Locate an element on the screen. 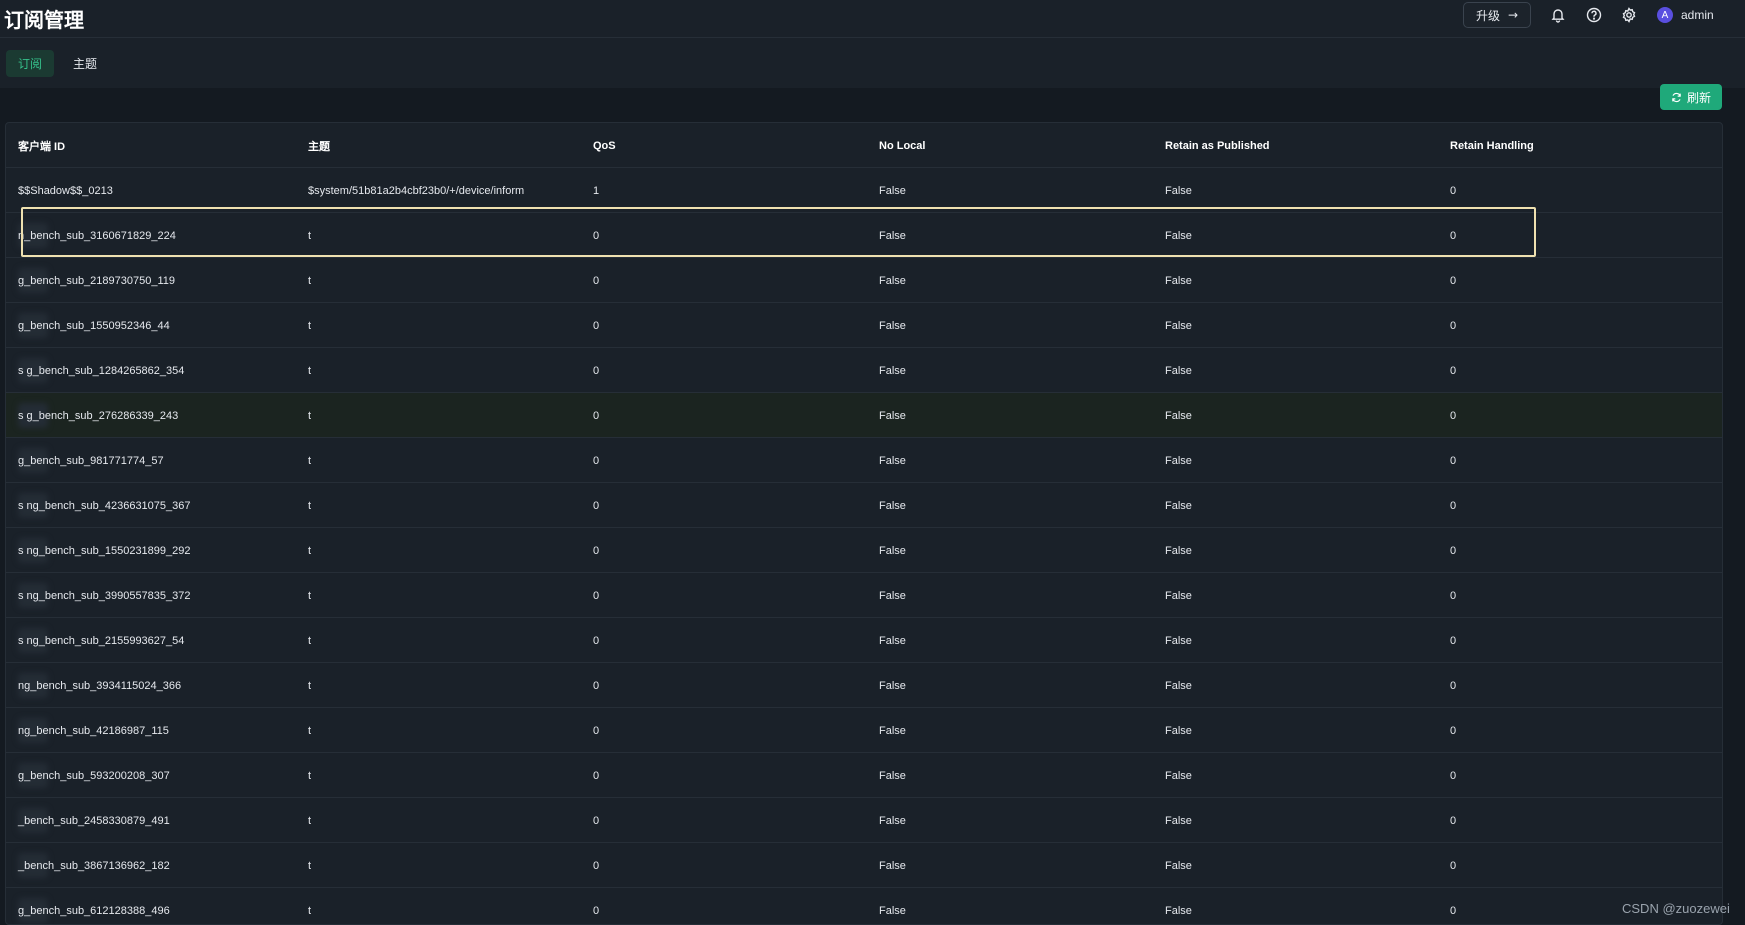  client-id-cell: s ng_bench_sub_3990557835_372 is located at coordinates (104, 595).